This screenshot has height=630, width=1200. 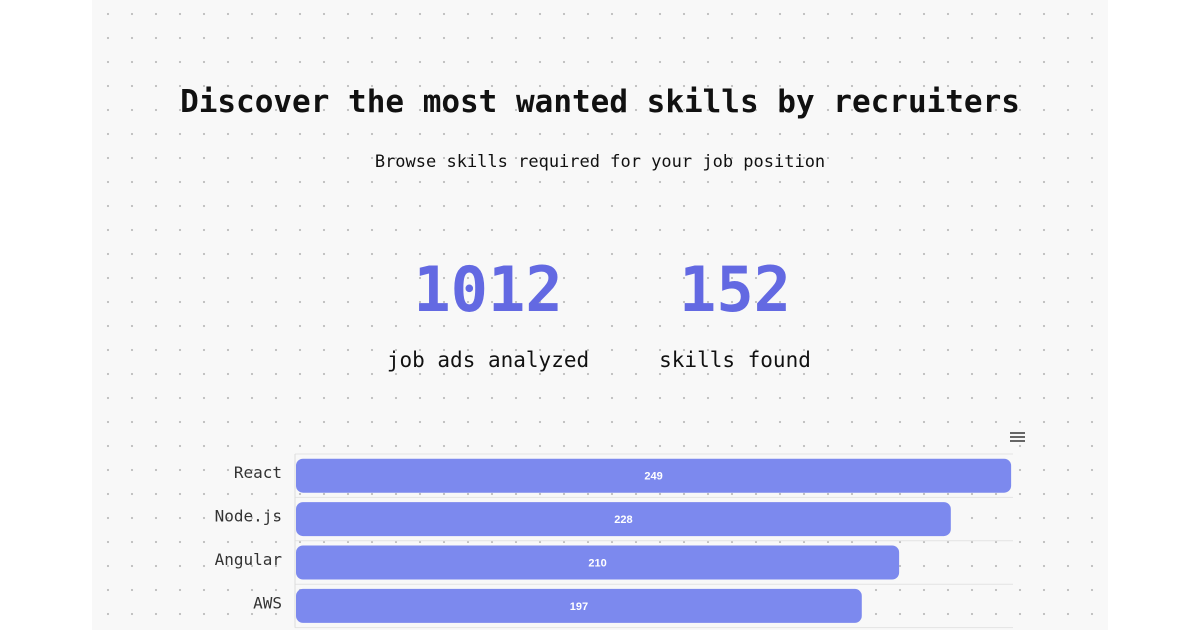 What do you see at coordinates (579, 607) in the screenshot?
I see `data-label: 197` at bounding box center [579, 607].